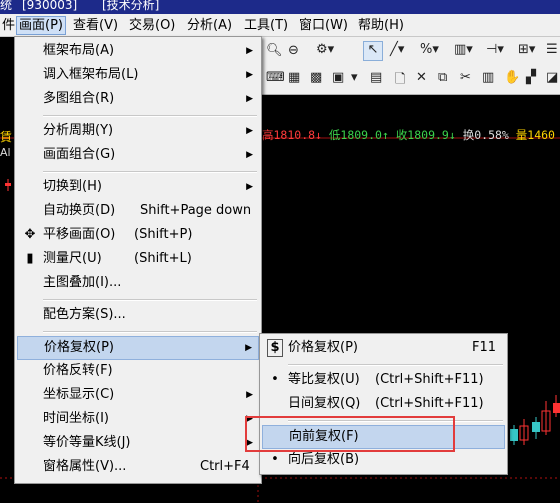 The width and height of the screenshot is (560, 503). What do you see at coordinates (138, 235) in the screenshot?
I see `menu-item-pan: ✥ 平移画面(O) (Shift+P)` at bounding box center [138, 235].